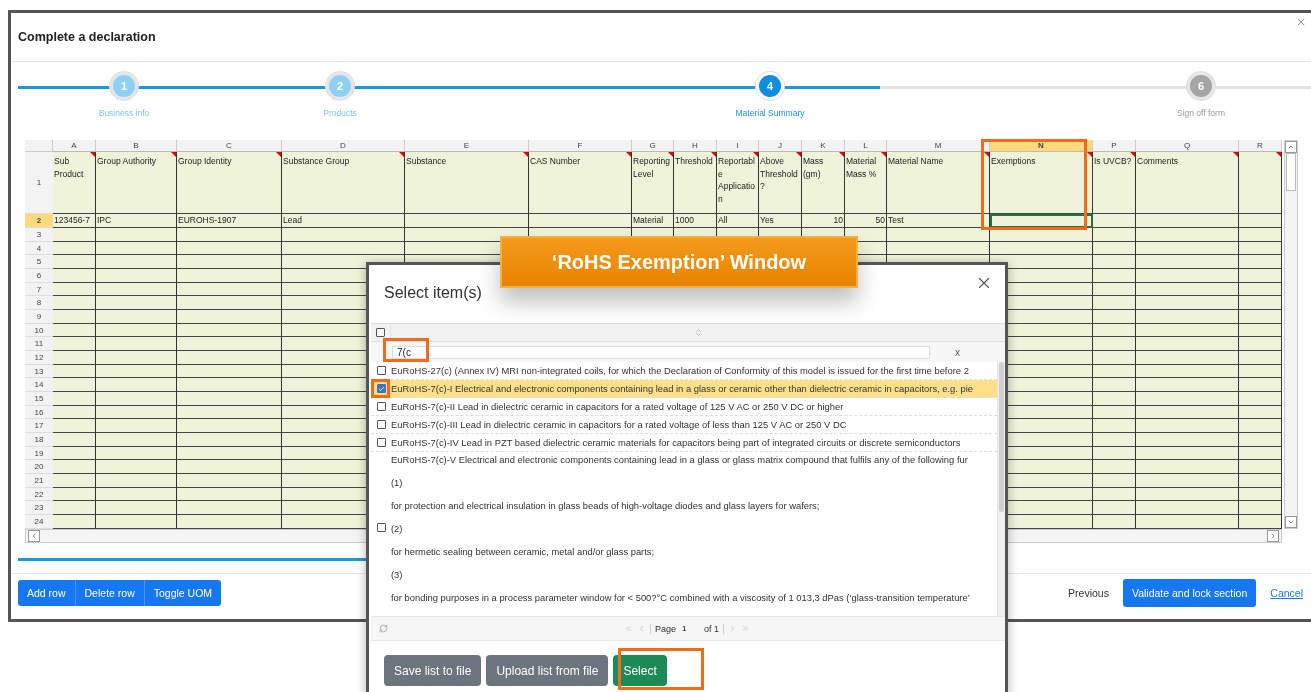  Describe the element at coordinates (74, 146) in the screenshot. I see `column-header: A` at that location.